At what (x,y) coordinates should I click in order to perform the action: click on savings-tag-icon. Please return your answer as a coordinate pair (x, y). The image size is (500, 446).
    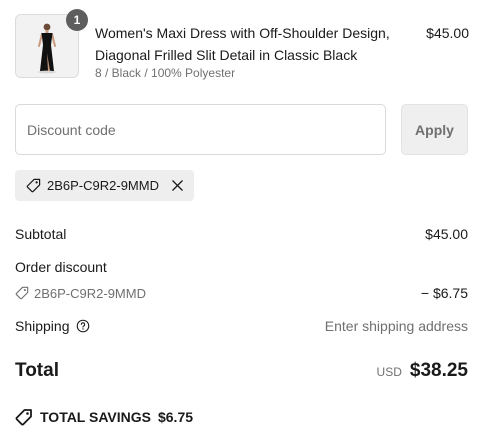
    Looking at the image, I should click on (24, 417).